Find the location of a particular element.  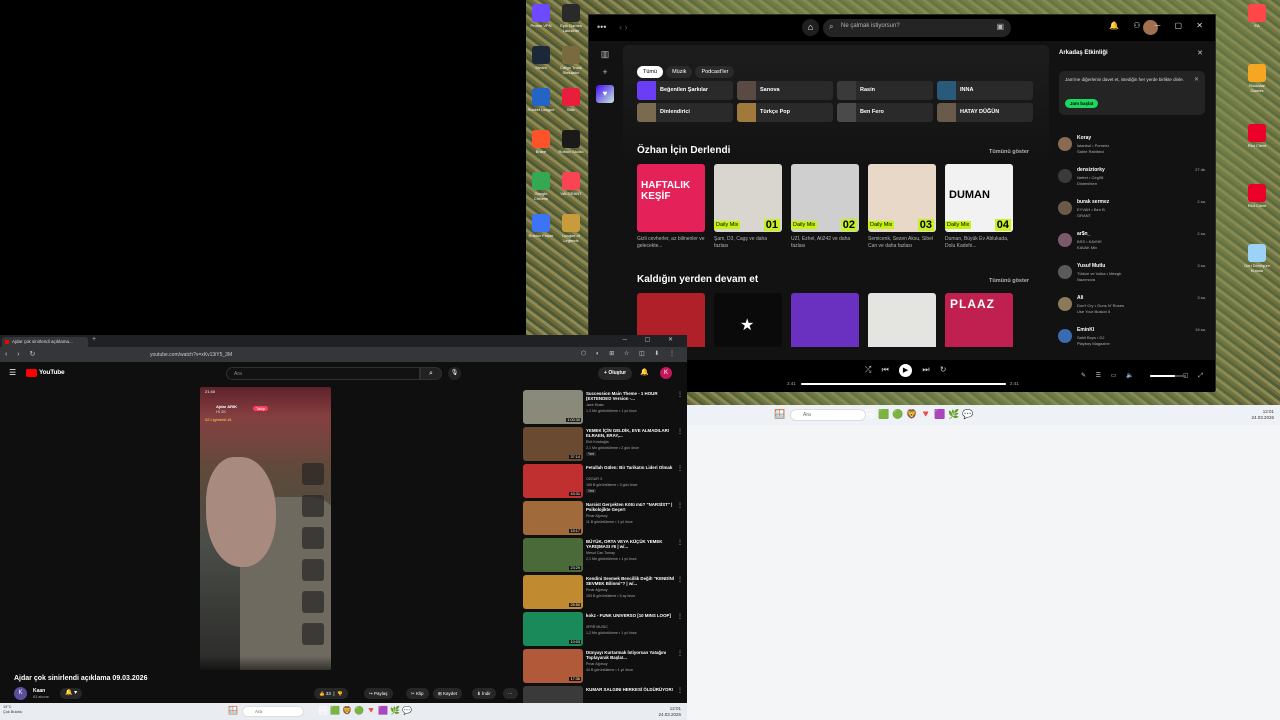

share-button: ↪ Paylaş is located at coordinates (378, 693).